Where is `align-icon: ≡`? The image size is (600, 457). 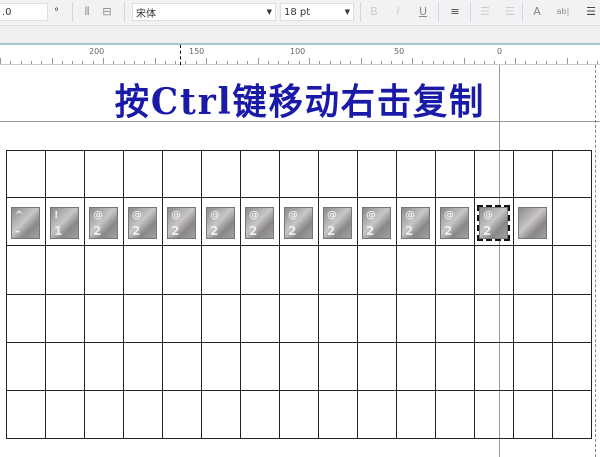 align-icon: ≡ is located at coordinates (455, 12).